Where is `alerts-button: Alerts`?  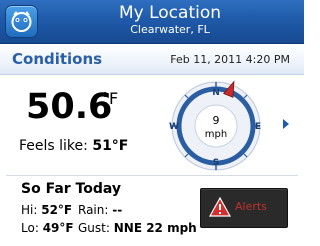 alerts-button: Alerts is located at coordinates (244, 208).